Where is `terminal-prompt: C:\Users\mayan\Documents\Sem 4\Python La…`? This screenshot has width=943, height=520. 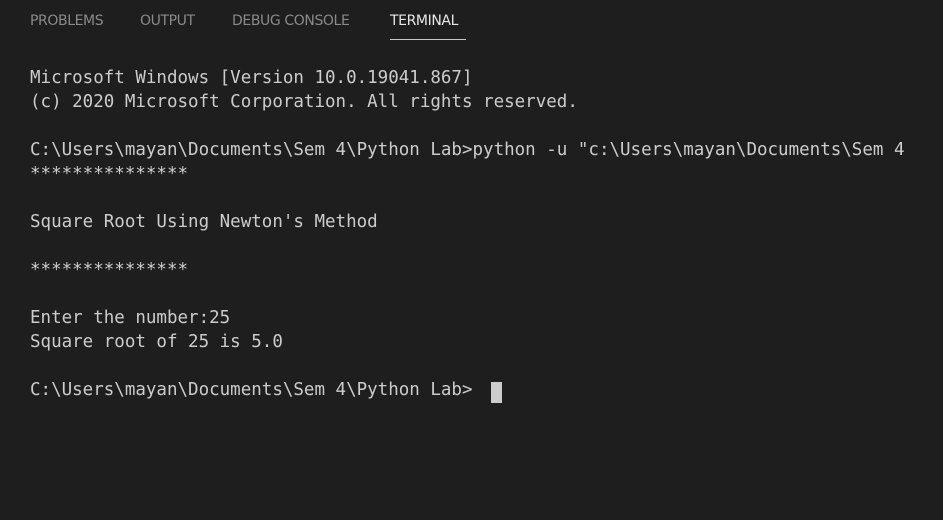 terminal-prompt: C:\Users\mayan\Documents\Sem 4\Python La… is located at coordinates (251, 390).